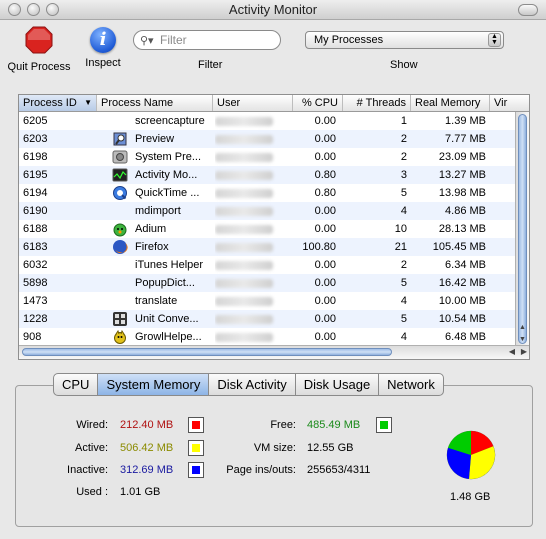 The height and width of the screenshot is (539, 546). I want to click on quit-process-label: Quit Process, so click(39, 67).